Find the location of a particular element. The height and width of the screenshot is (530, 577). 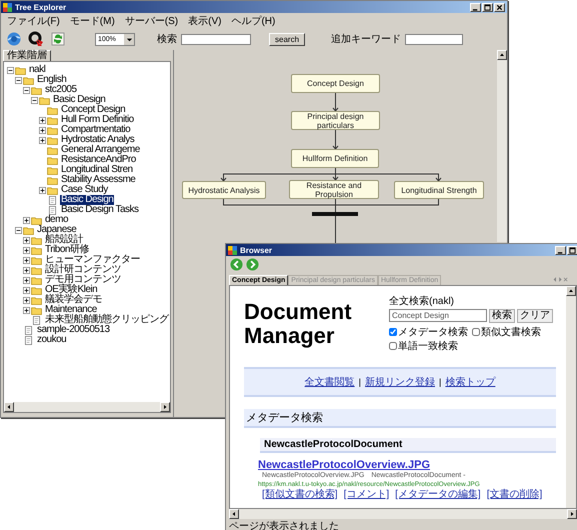

back-button is located at coordinates (236, 264).